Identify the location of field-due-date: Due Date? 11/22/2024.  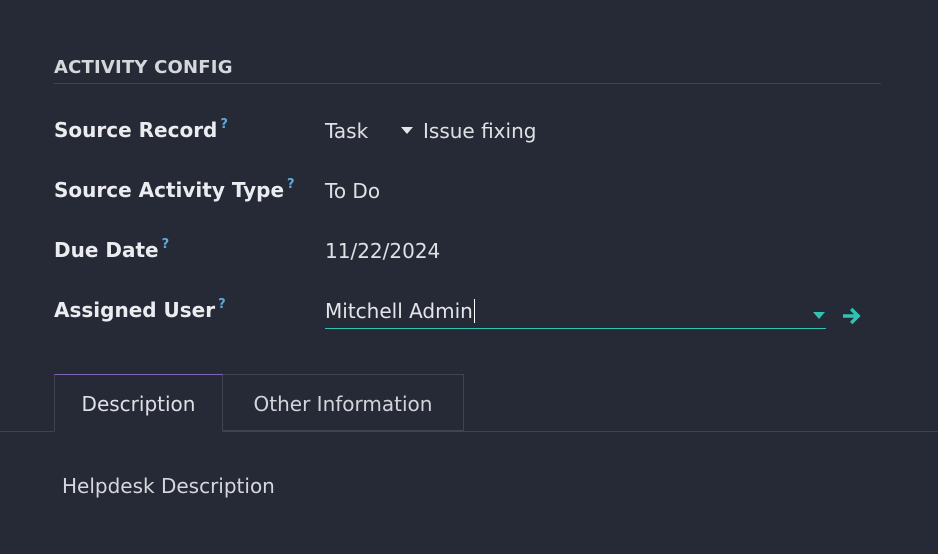
(469, 255).